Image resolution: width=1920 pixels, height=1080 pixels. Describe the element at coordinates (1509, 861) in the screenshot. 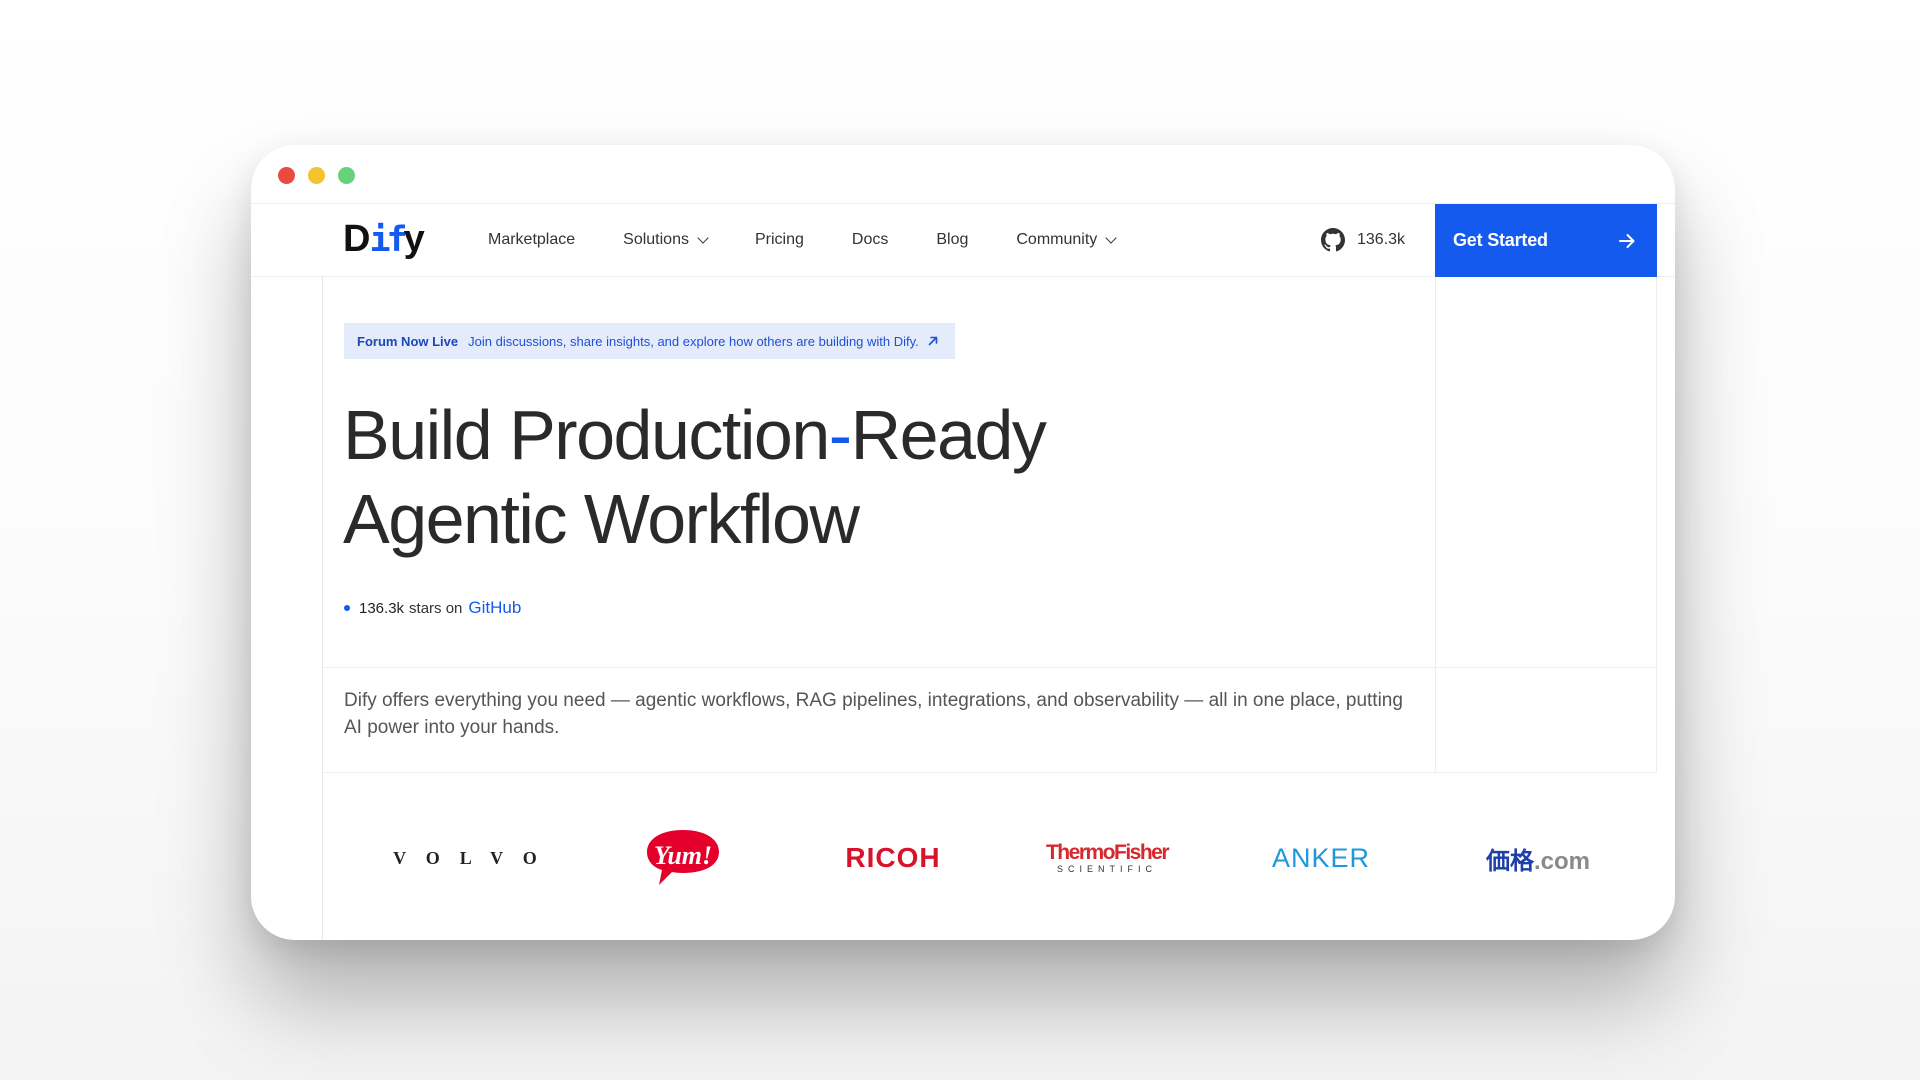

I see `kakaku-jp-text: 価格` at that location.